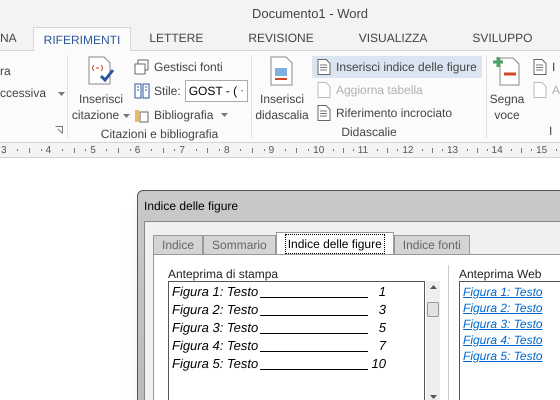 This screenshot has height=400, width=560. What do you see at coordinates (216, 291) in the screenshot?
I see `figure-caption: Figura 1: Testo` at bounding box center [216, 291].